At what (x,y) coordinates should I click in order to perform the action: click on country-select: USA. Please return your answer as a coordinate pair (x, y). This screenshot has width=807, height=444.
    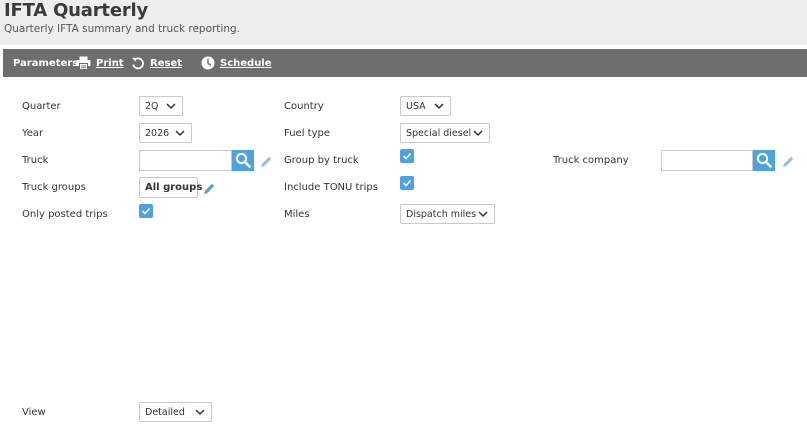
    Looking at the image, I should click on (425, 106).